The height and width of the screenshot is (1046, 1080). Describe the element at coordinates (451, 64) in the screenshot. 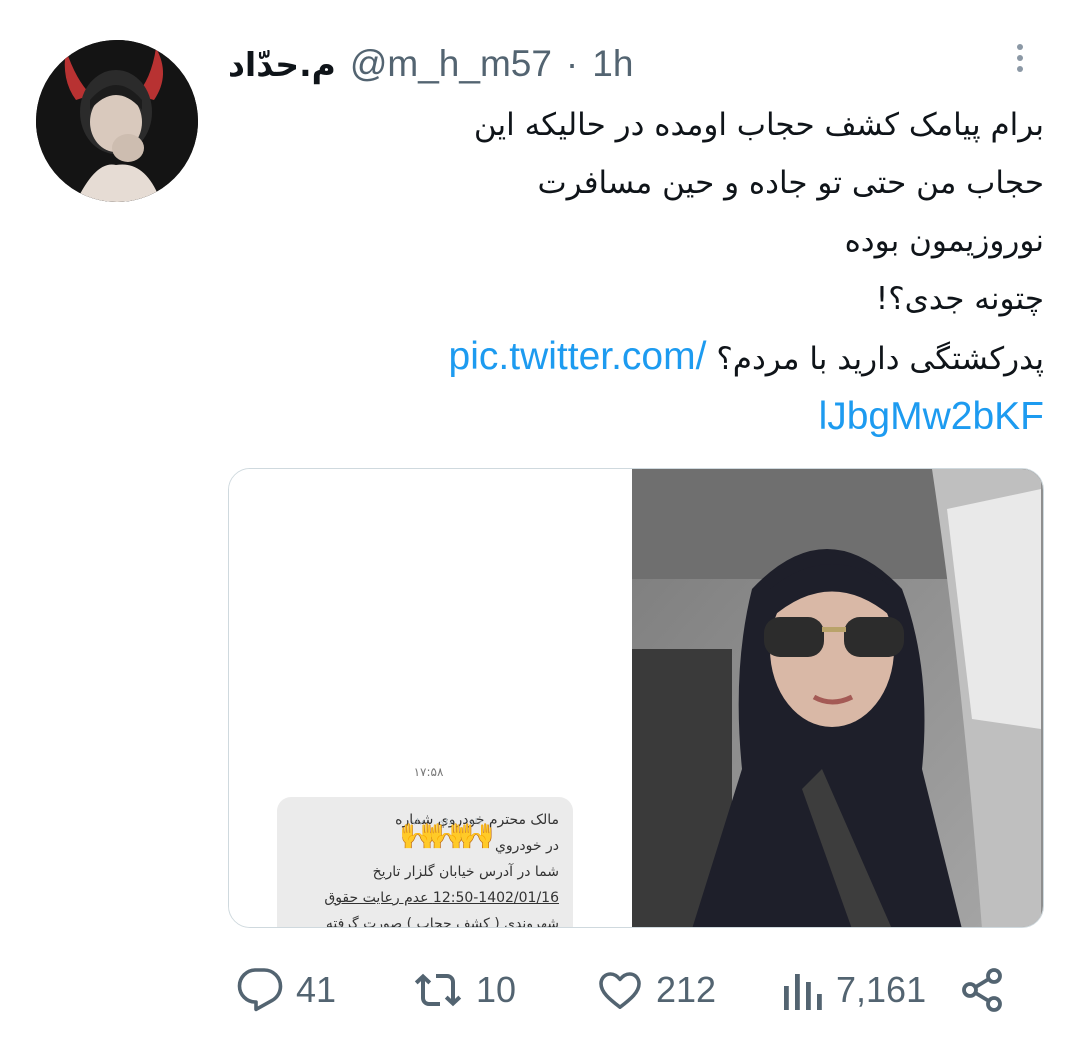

I see `user-handle: @m_h_m57` at that location.